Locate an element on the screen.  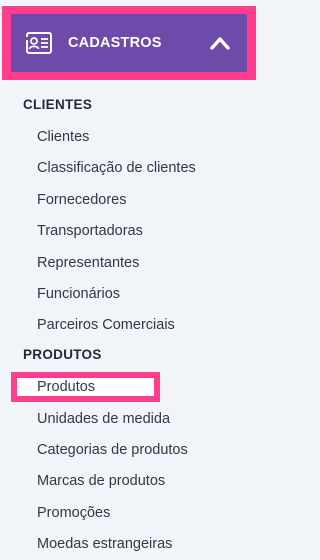
menu-item-promocoes: Promoções is located at coordinates (73, 513).